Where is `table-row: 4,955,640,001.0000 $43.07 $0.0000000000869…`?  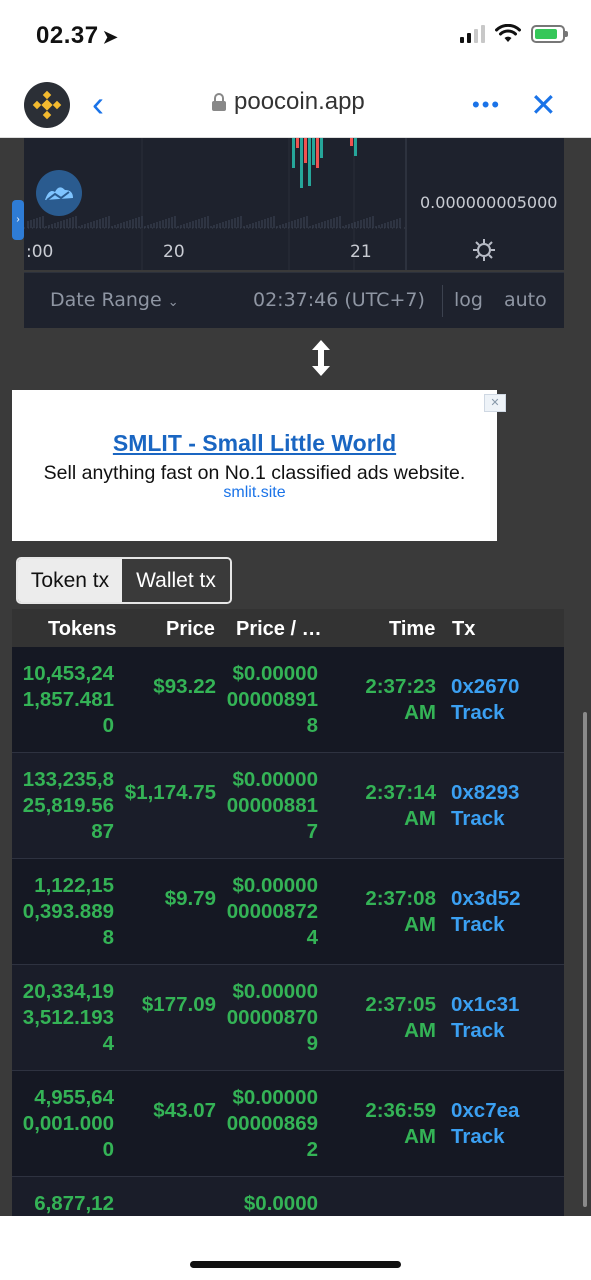
table-row: 4,955,640,001.0000 $43.07 $0.0000000000869… is located at coordinates (288, 1124).